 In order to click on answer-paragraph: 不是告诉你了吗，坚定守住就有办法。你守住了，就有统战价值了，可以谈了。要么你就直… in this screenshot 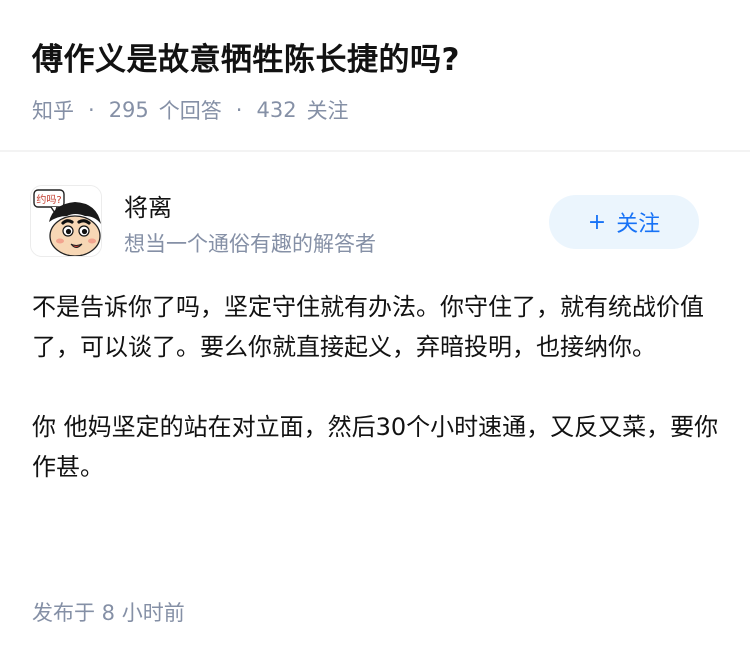, I will do `click(368, 327)`.